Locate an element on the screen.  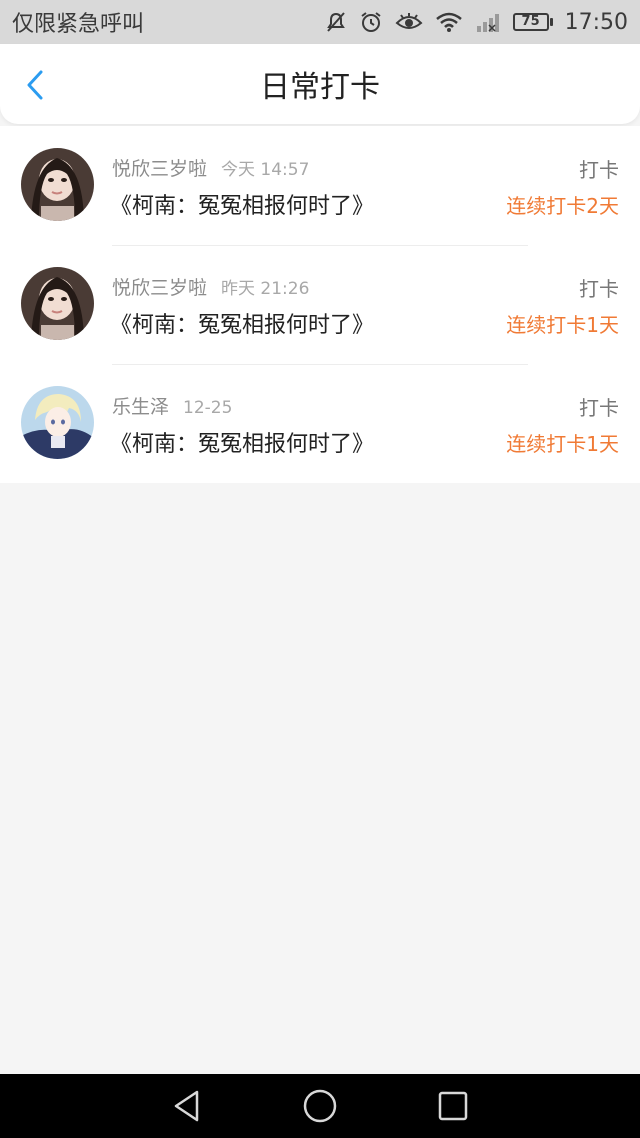
system-back-button is located at coordinates (187, 1106).